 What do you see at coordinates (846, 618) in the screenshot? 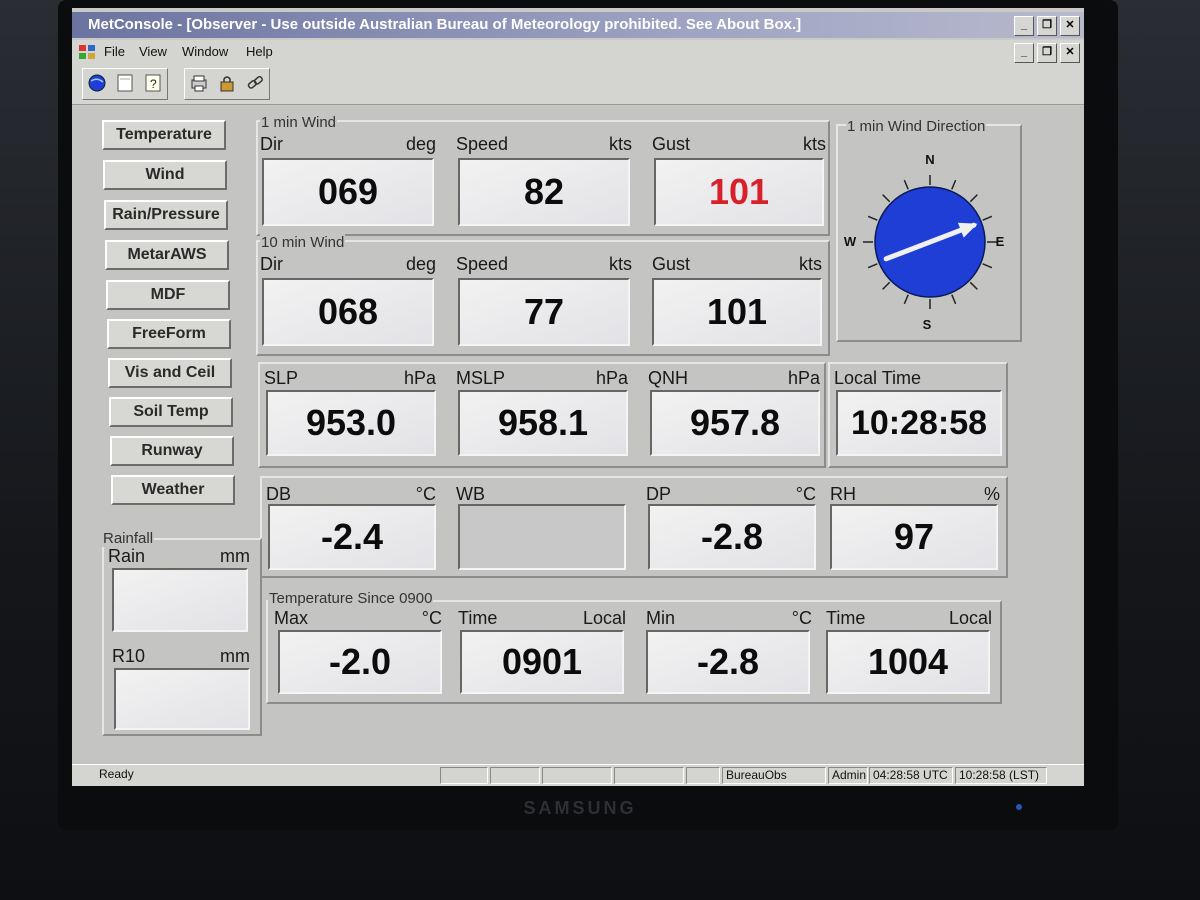
I see `min-time-label: Time` at bounding box center [846, 618].